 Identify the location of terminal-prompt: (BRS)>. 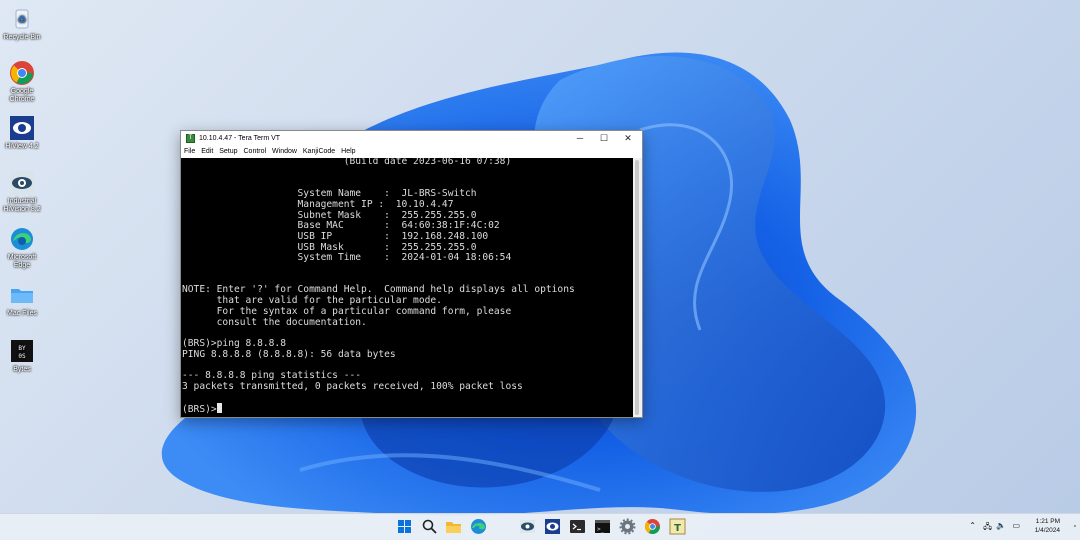
(199, 410).